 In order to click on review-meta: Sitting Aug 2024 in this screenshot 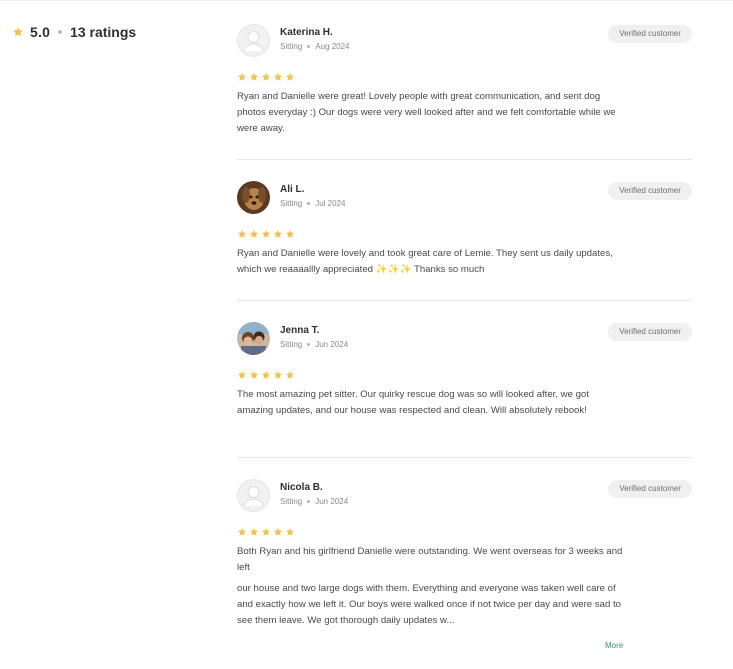, I will do `click(315, 46)`.